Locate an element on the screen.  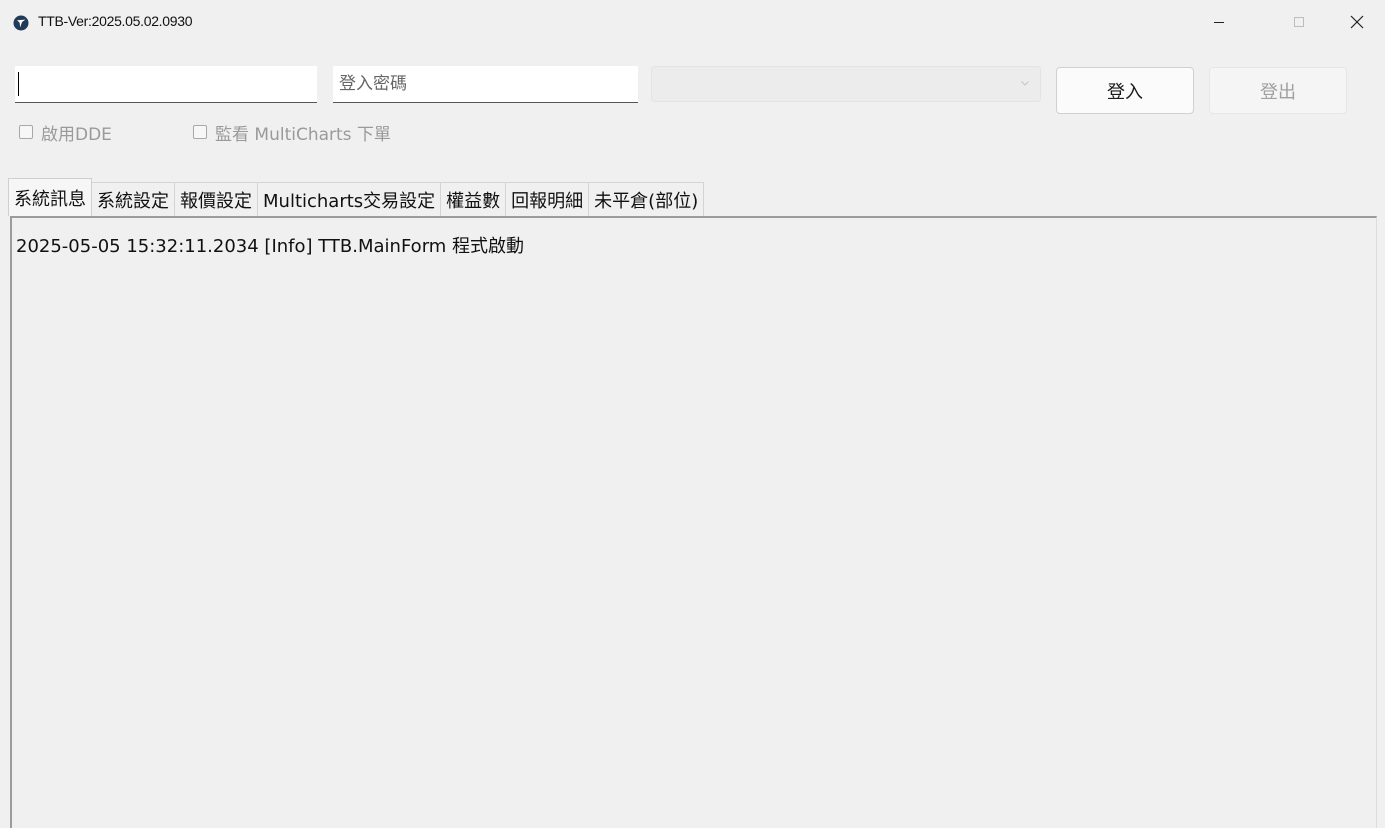
tab-system-messages: 系統訊息 is located at coordinates (50, 197).